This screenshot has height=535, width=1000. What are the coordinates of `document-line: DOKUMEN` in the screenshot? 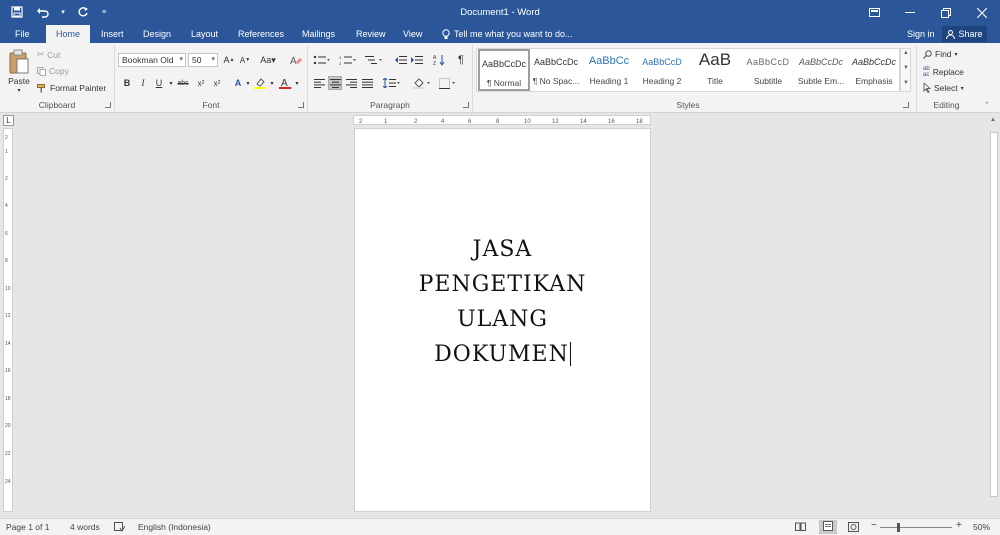 It's located at (501, 354).